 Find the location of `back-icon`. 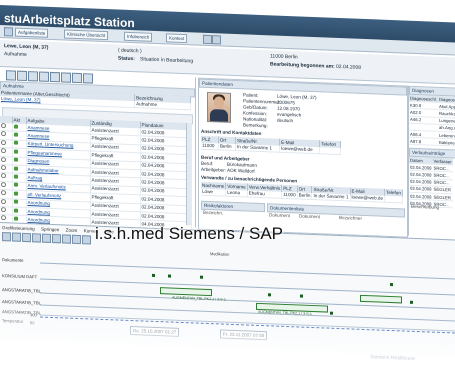

back-icon is located at coordinates (8, 32).